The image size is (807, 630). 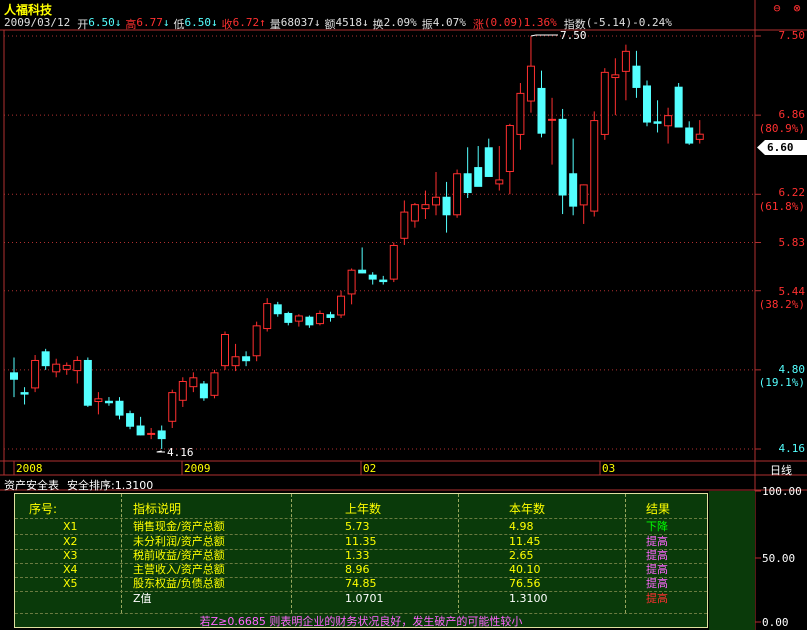 What do you see at coordinates (732, 560) in the screenshot?
I see `panel-bar-area` at bounding box center [732, 560].